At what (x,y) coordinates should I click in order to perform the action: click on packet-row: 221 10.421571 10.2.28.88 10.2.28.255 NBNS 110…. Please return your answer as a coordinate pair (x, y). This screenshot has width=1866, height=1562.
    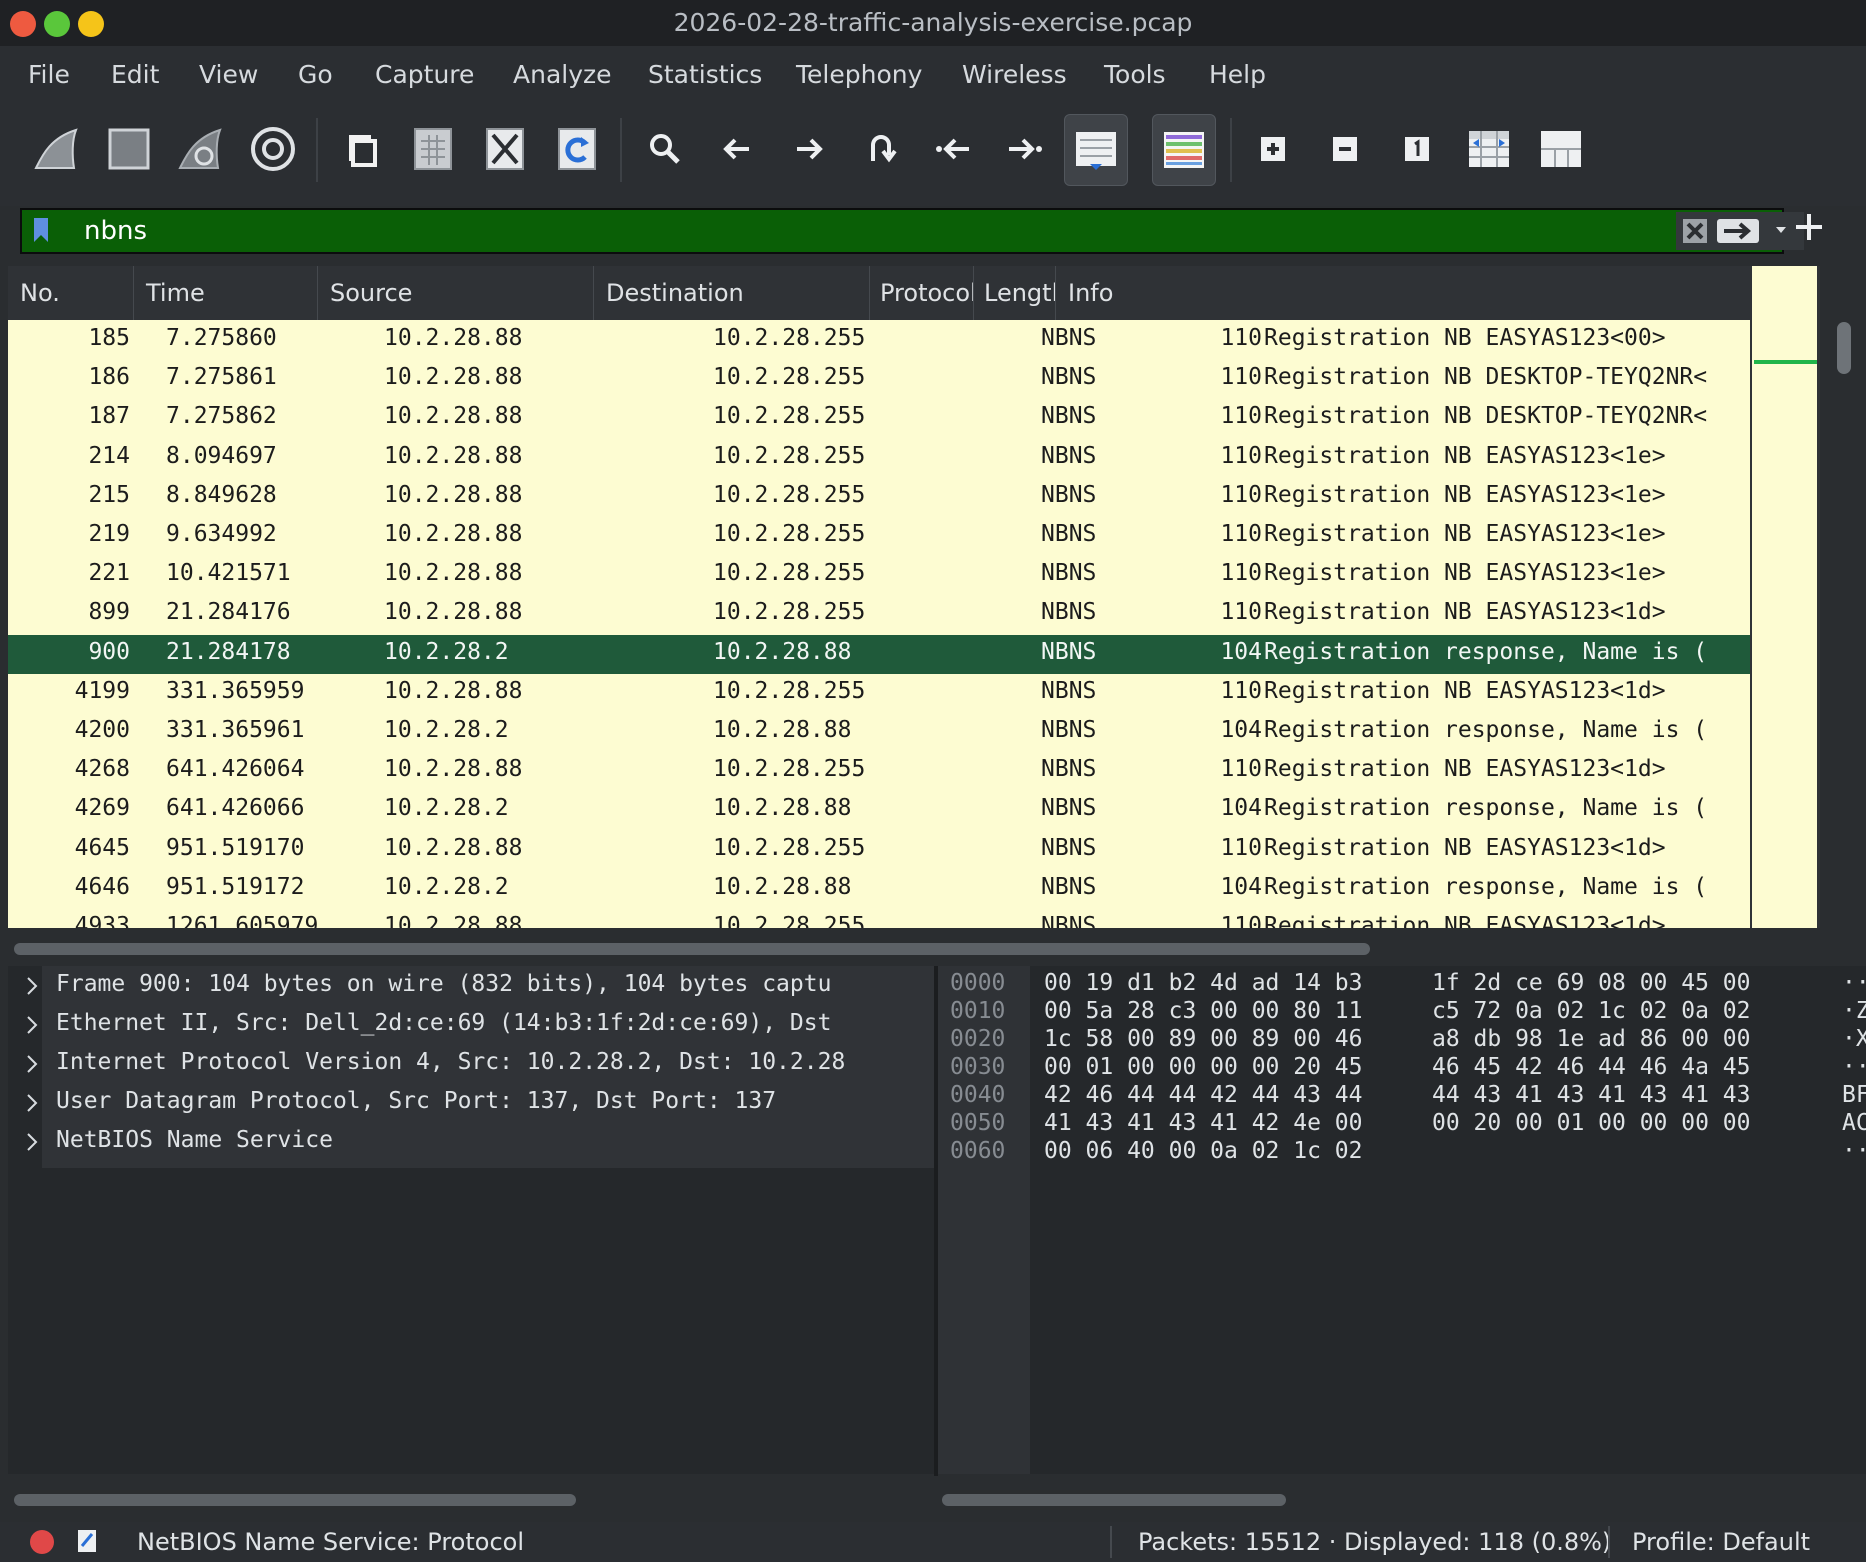
    Looking at the image, I should click on (879, 575).